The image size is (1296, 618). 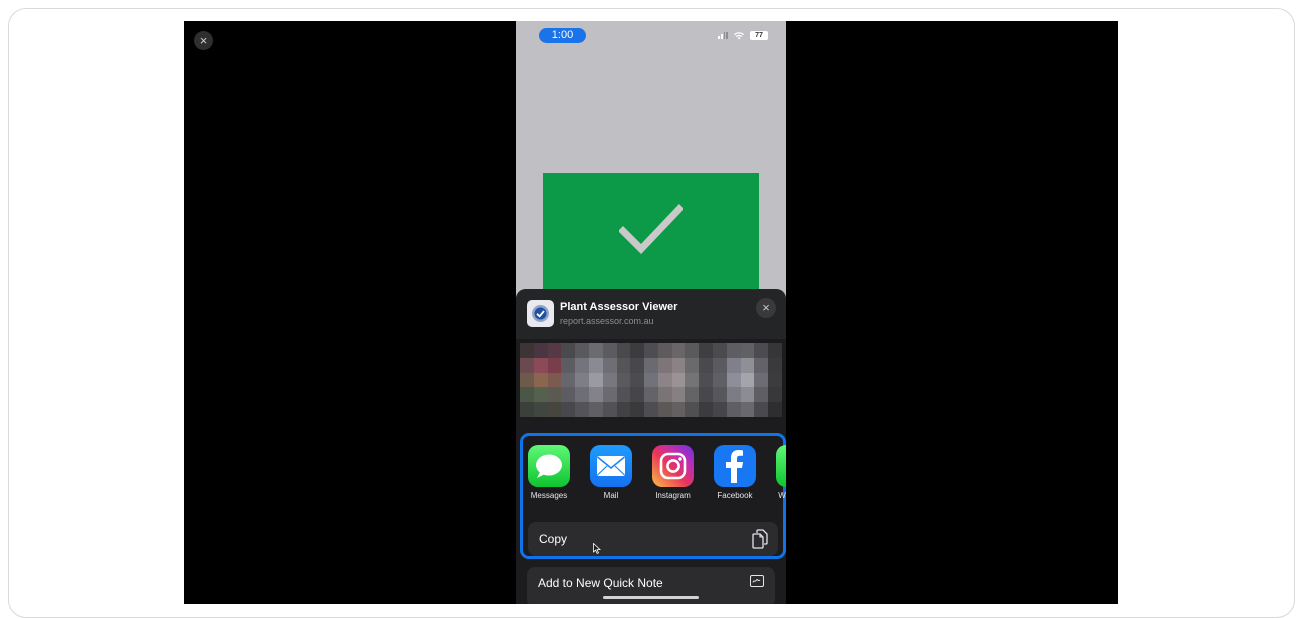 I want to click on share-app-label: Mail, so click(x=611, y=495).